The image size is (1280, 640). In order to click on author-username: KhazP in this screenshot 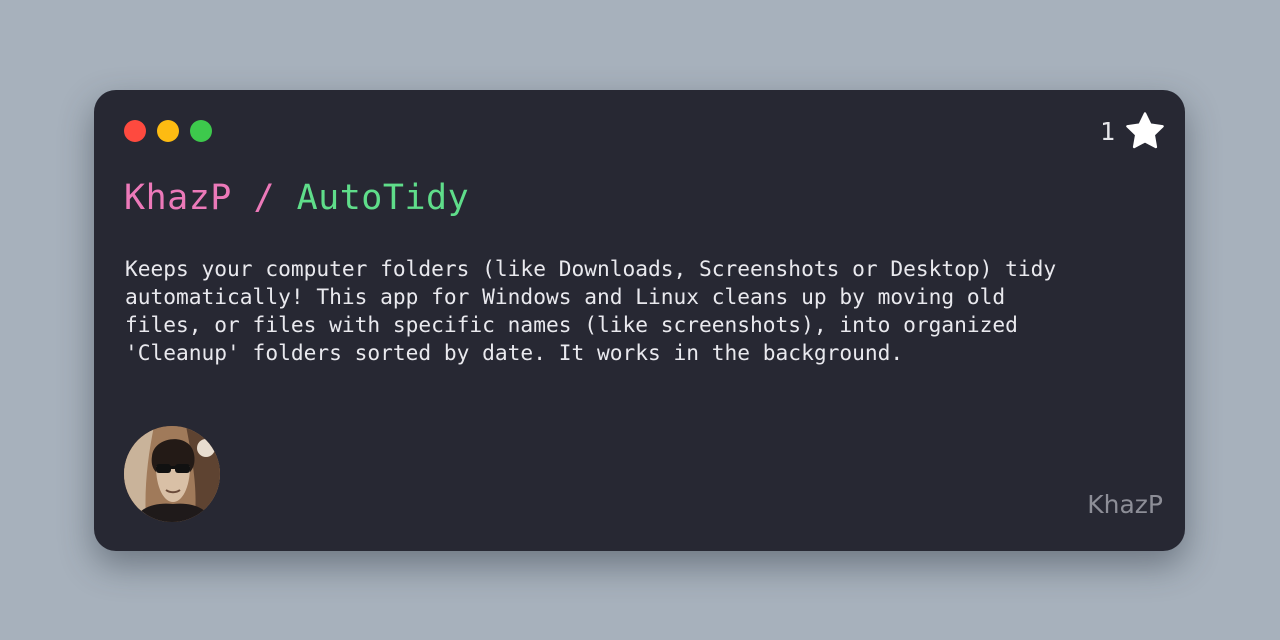, I will do `click(1125, 504)`.